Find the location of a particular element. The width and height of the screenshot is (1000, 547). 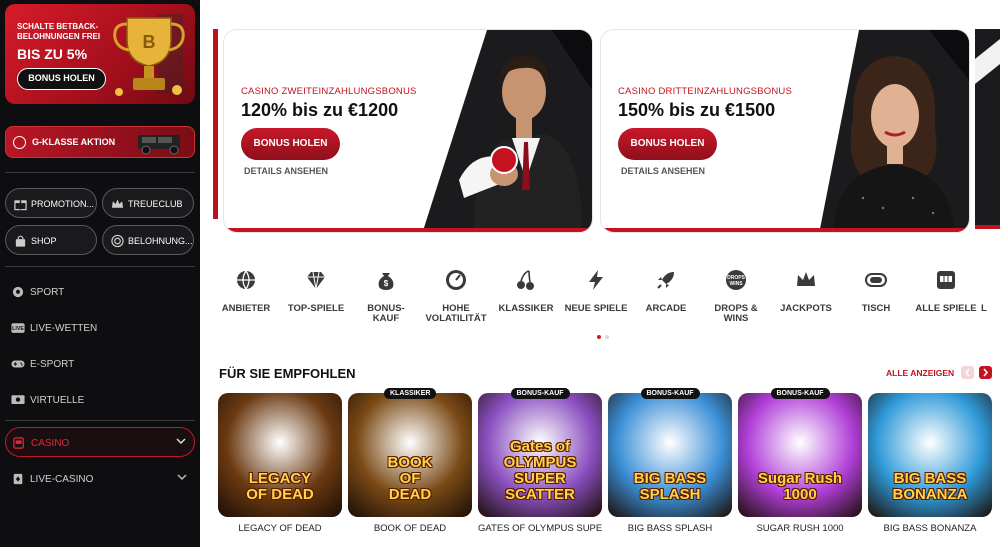

sidebar-item-label: LIVE-CASINO is located at coordinates (62, 479).